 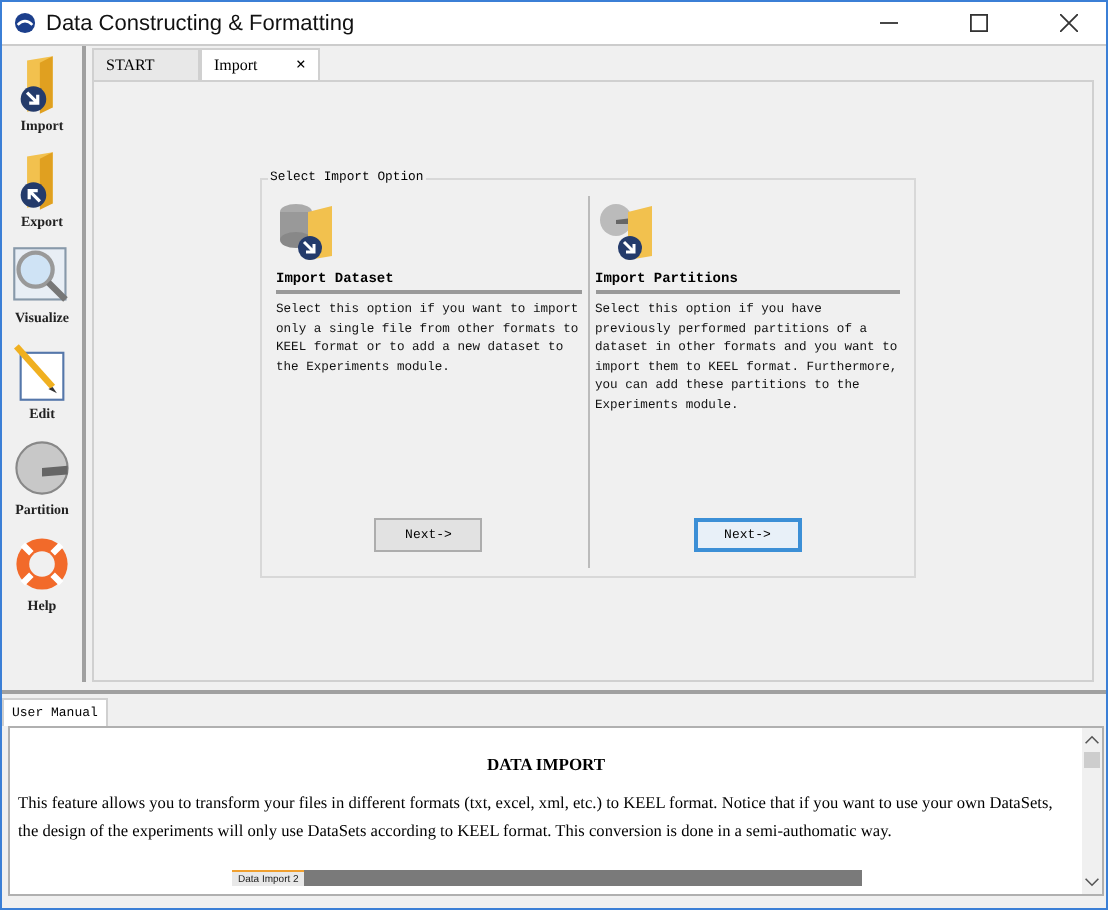 What do you see at coordinates (306, 232) in the screenshot?
I see `database-folder-icon` at bounding box center [306, 232].